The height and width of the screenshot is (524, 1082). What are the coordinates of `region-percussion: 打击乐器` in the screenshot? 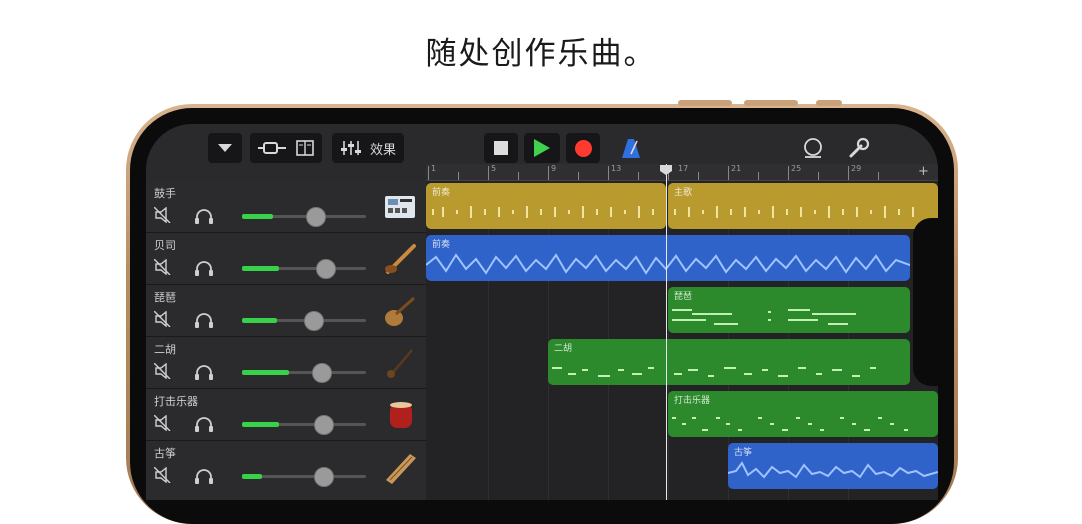 It's located at (803, 414).